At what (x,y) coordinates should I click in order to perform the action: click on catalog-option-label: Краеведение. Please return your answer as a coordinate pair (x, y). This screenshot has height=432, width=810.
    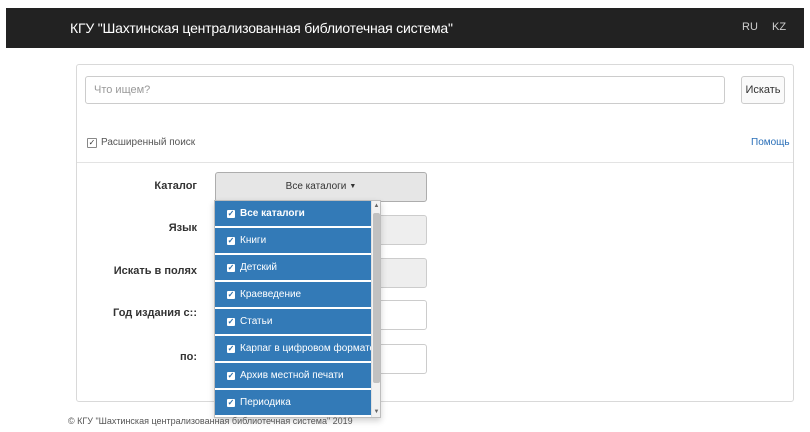
    Looking at the image, I should click on (271, 294).